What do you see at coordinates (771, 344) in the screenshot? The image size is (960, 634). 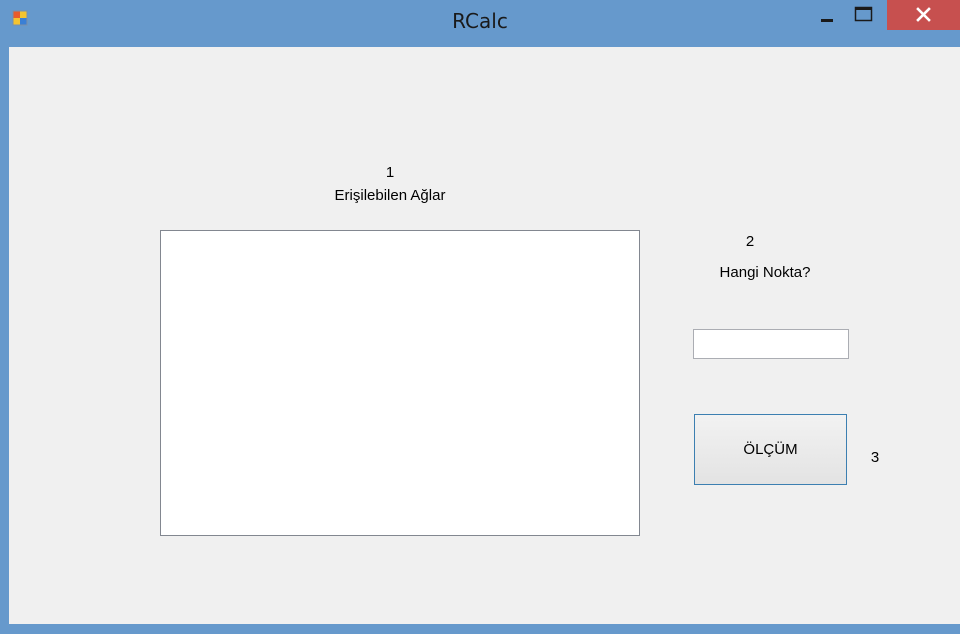 I see `point-input` at bounding box center [771, 344].